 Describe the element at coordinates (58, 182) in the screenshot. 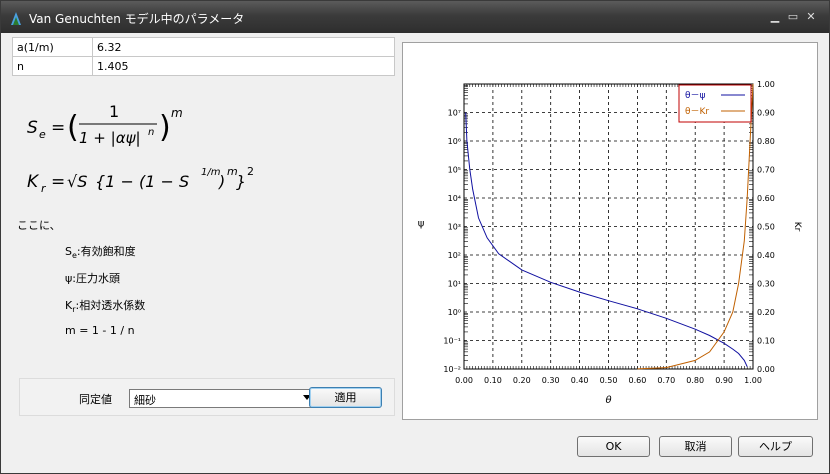

I see `formula-kr-eq: =` at that location.